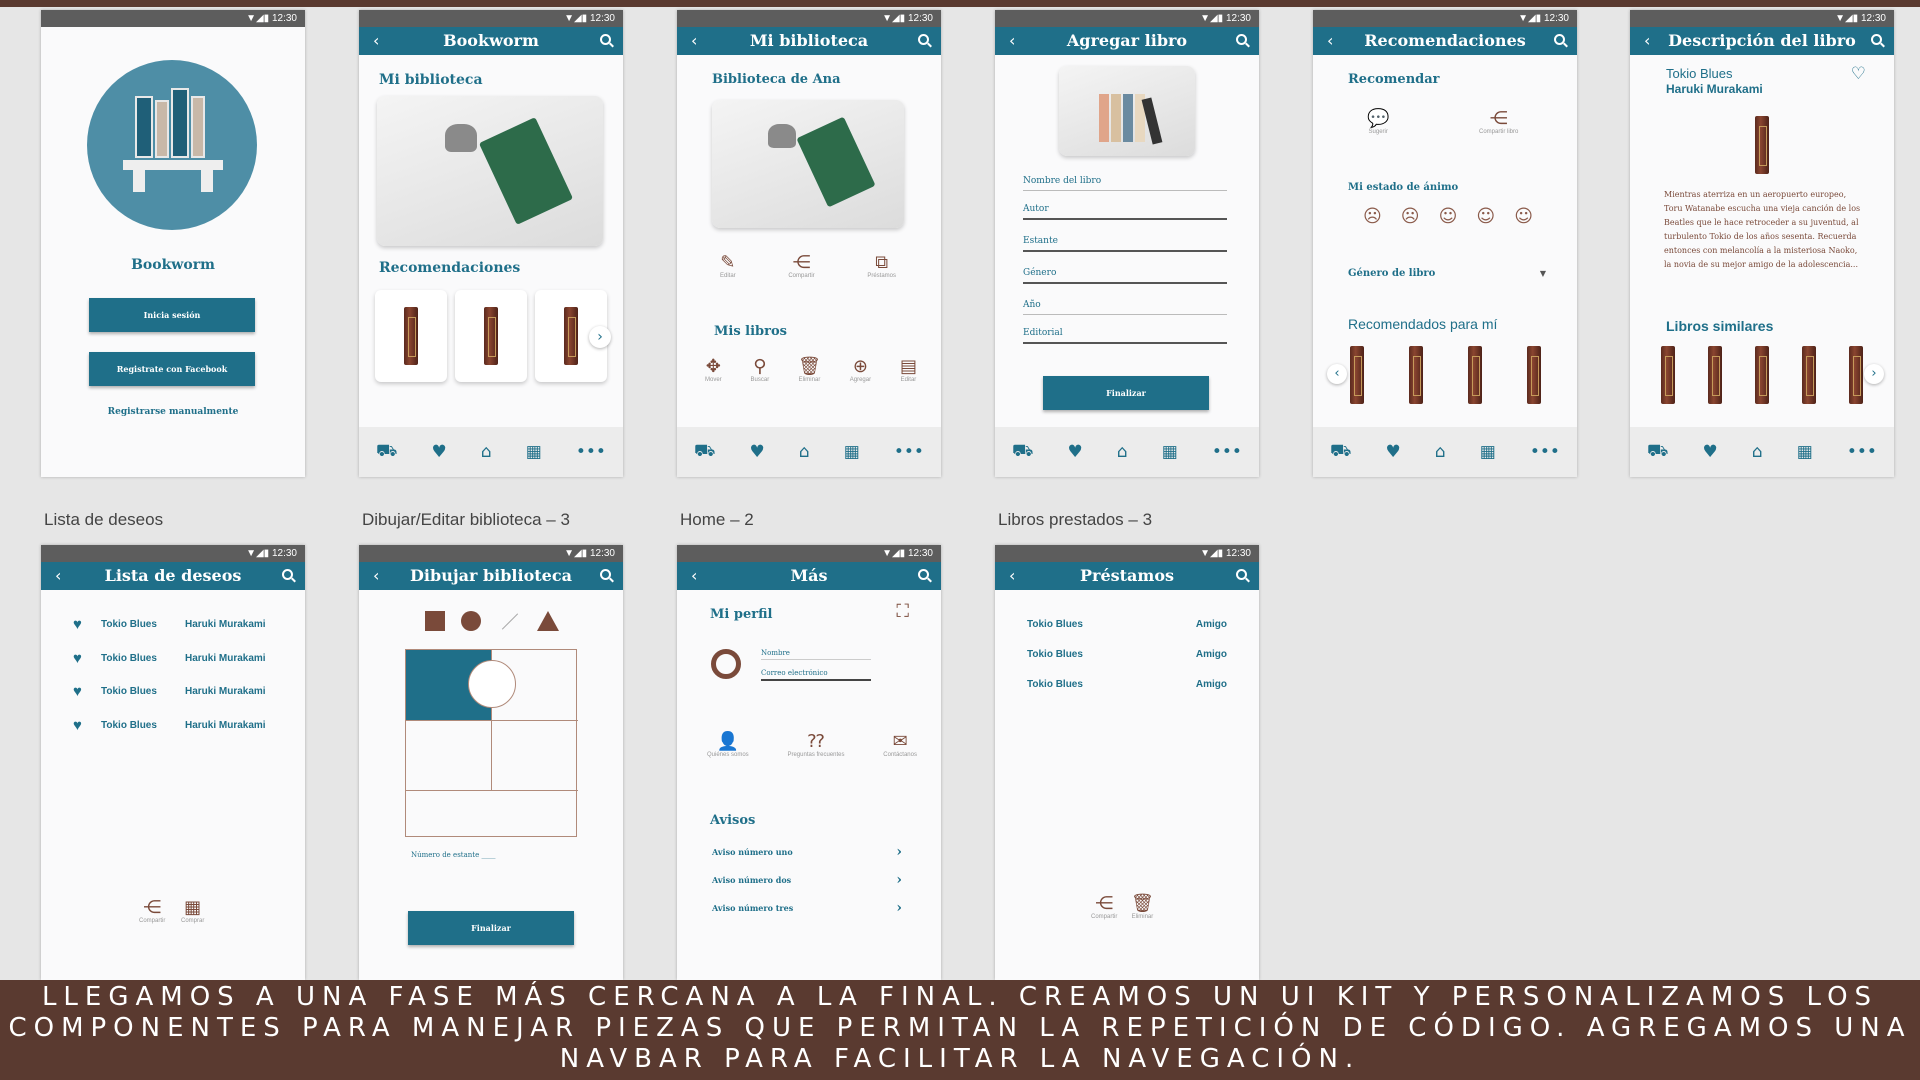  I want to click on notice-row: Aviso número uno ›, so click(807, 852).